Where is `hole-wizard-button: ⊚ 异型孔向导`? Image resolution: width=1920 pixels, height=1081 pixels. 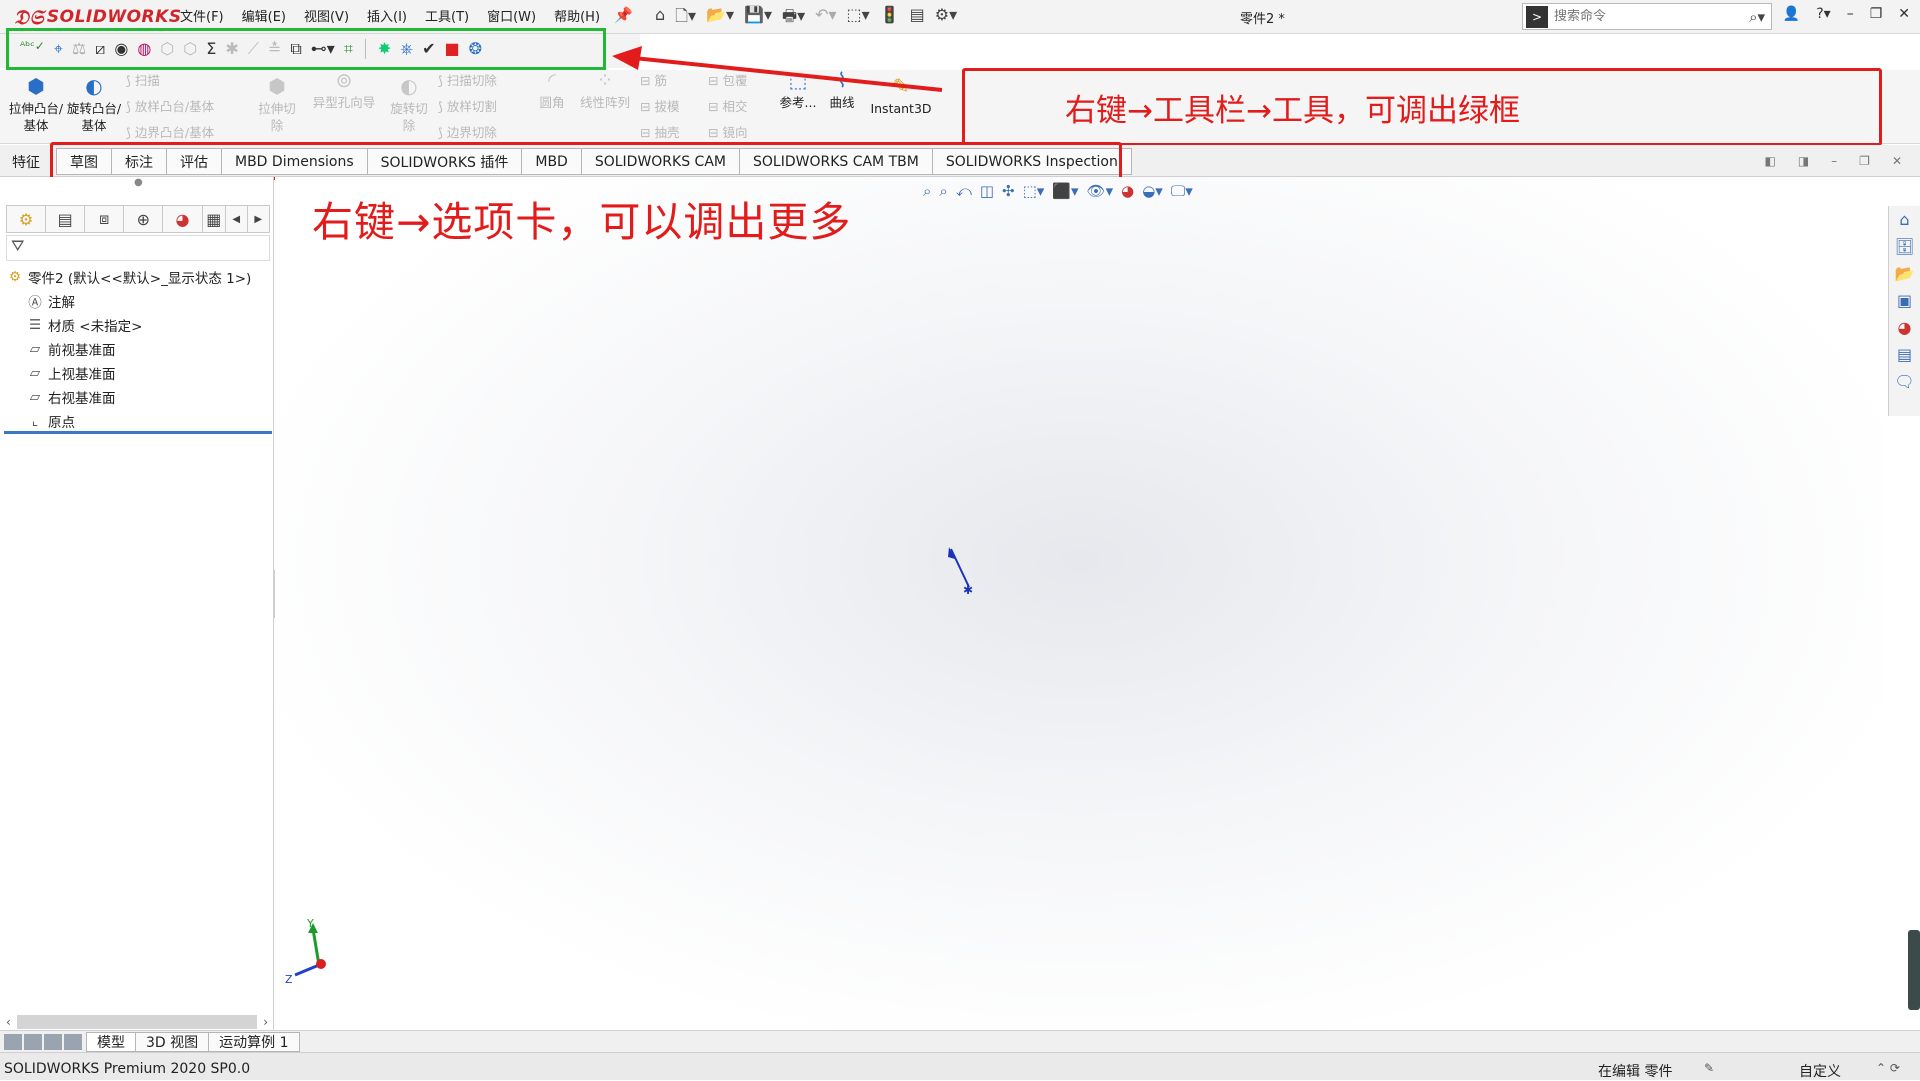 hole-wizard-button: ⊚ 异型孔向导 is located at coordinates (344, 90).